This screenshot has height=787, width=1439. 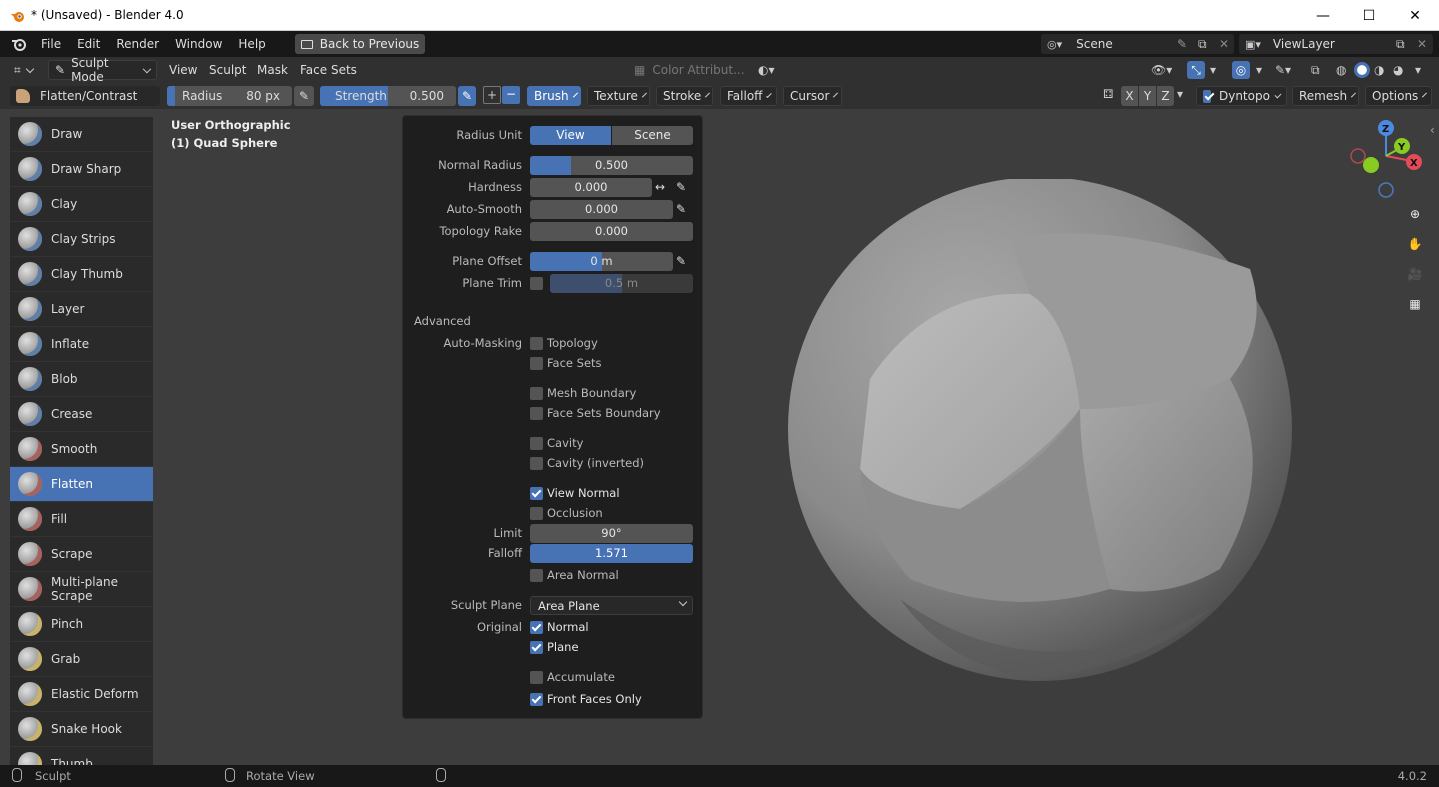 What do you see at coordinates (511, 95) in the screenshot?
I see `direction-subtract-button: −` at bounding box center [511, 95].